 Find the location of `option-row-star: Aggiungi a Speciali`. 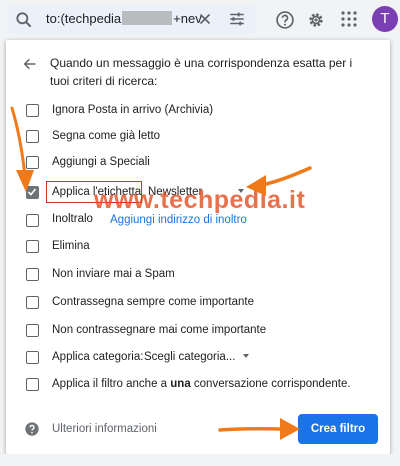

option-row-star: Aggiungi a Speciali is located at coordinates (198, 163).